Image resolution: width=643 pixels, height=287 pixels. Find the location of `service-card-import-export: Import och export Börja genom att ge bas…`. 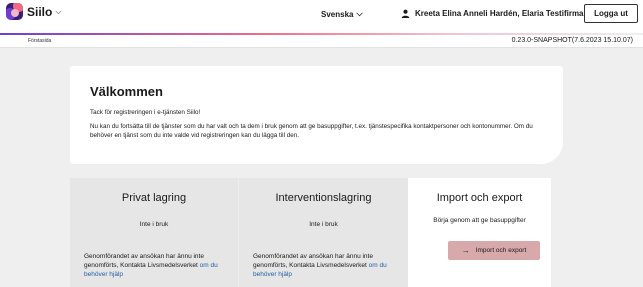

service-card-import-export: Import och export Börja genom att ge bas… is located at coordinates (479, 232).